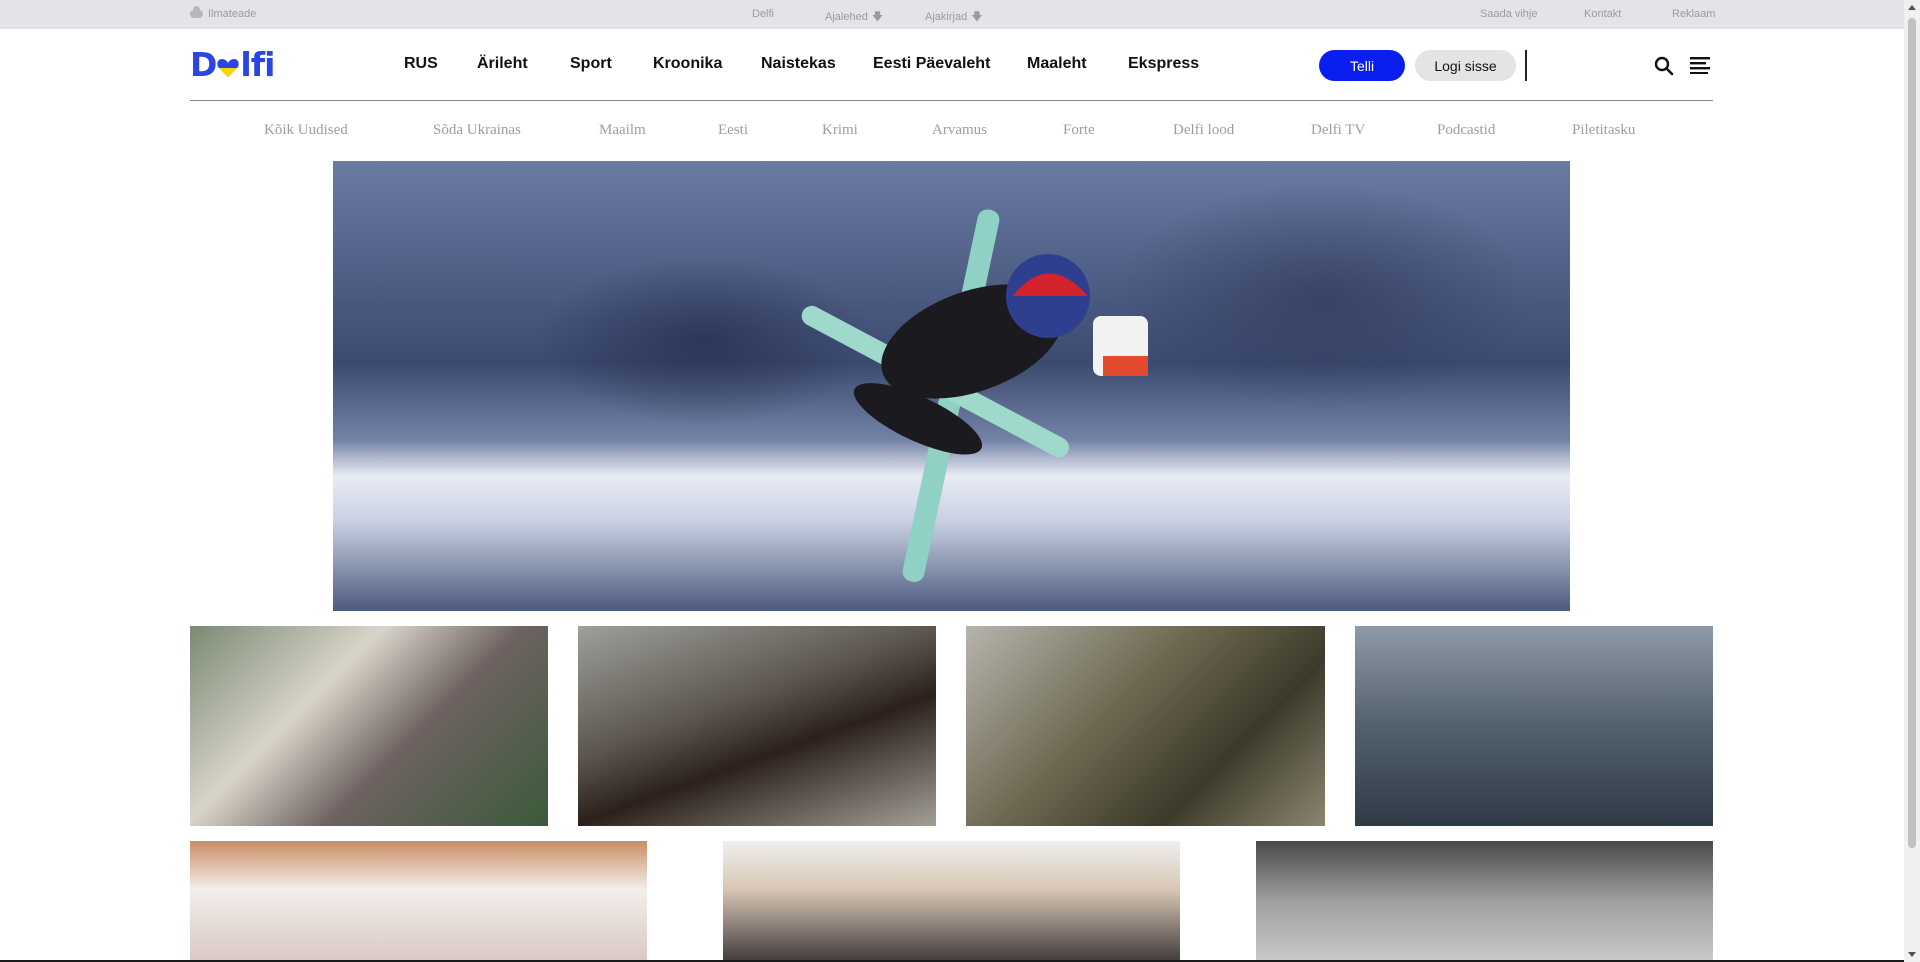 This screenshot has width=1920, height=962. I want to click on vertical-scrollbar, so click(1912, 481).